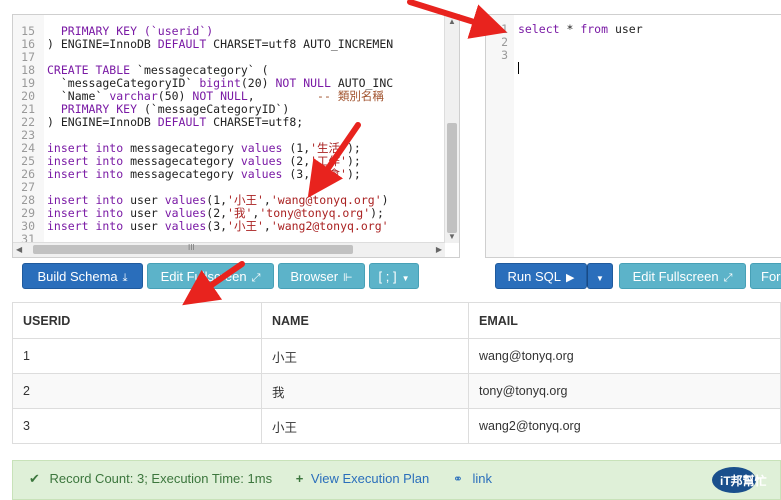 Image resolution: width=781 pixels, height=500 pixels. What do you see at coordinates (137, 391) in the screenshot?
I see `cell-userid: 2` at bounding box center [137, 391].